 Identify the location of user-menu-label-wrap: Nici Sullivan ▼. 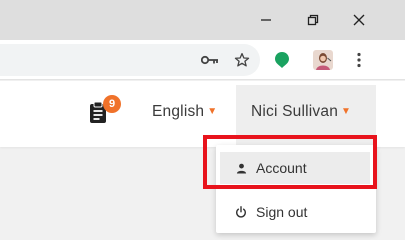
(301, 112).